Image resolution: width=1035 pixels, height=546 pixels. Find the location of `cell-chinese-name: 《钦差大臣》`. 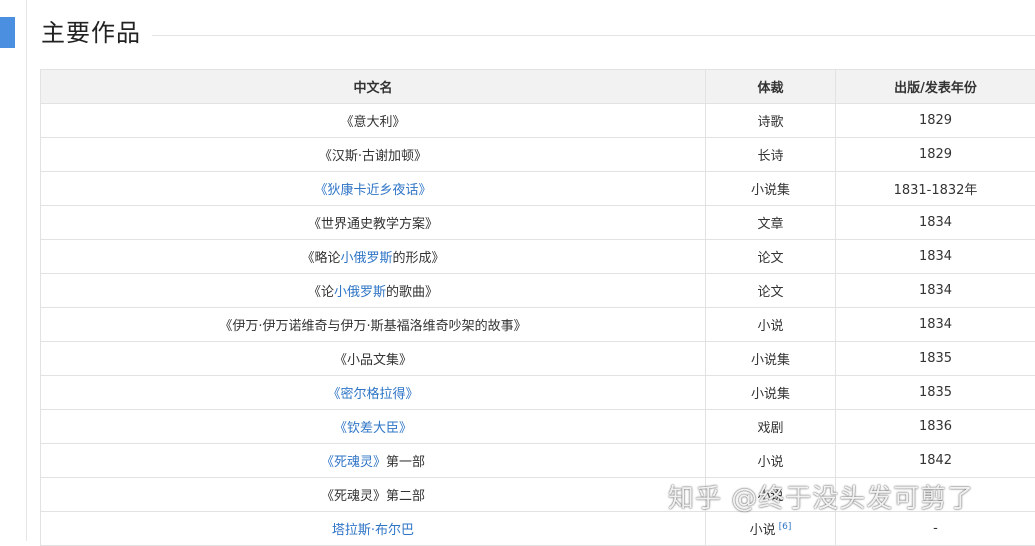

cell-chinese-name: 《钦差大臣》 is located at coordinates (373, 427).